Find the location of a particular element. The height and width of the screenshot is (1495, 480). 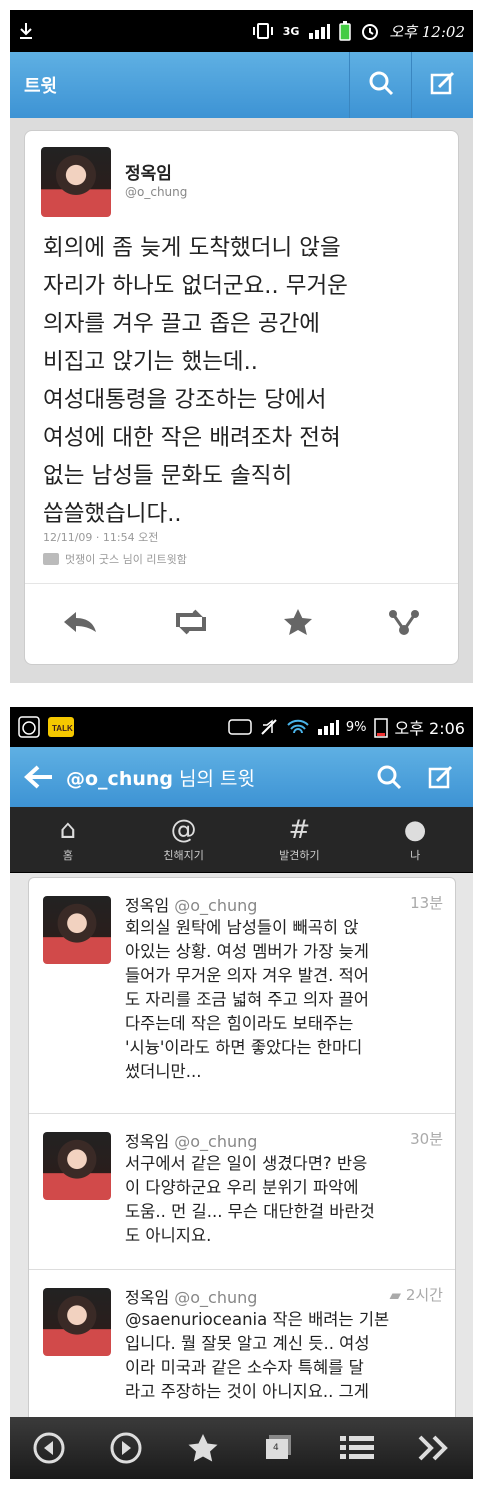

compose-icon is located at coordinates (440, 777).